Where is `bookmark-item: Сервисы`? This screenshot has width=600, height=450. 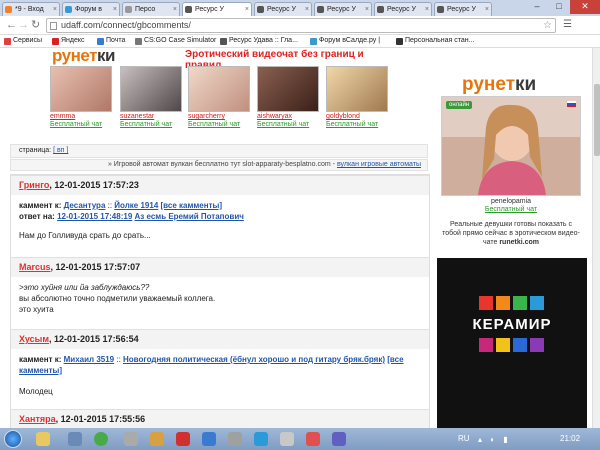
bookmark-item: Сервисы is located at coordinates (23, 41).